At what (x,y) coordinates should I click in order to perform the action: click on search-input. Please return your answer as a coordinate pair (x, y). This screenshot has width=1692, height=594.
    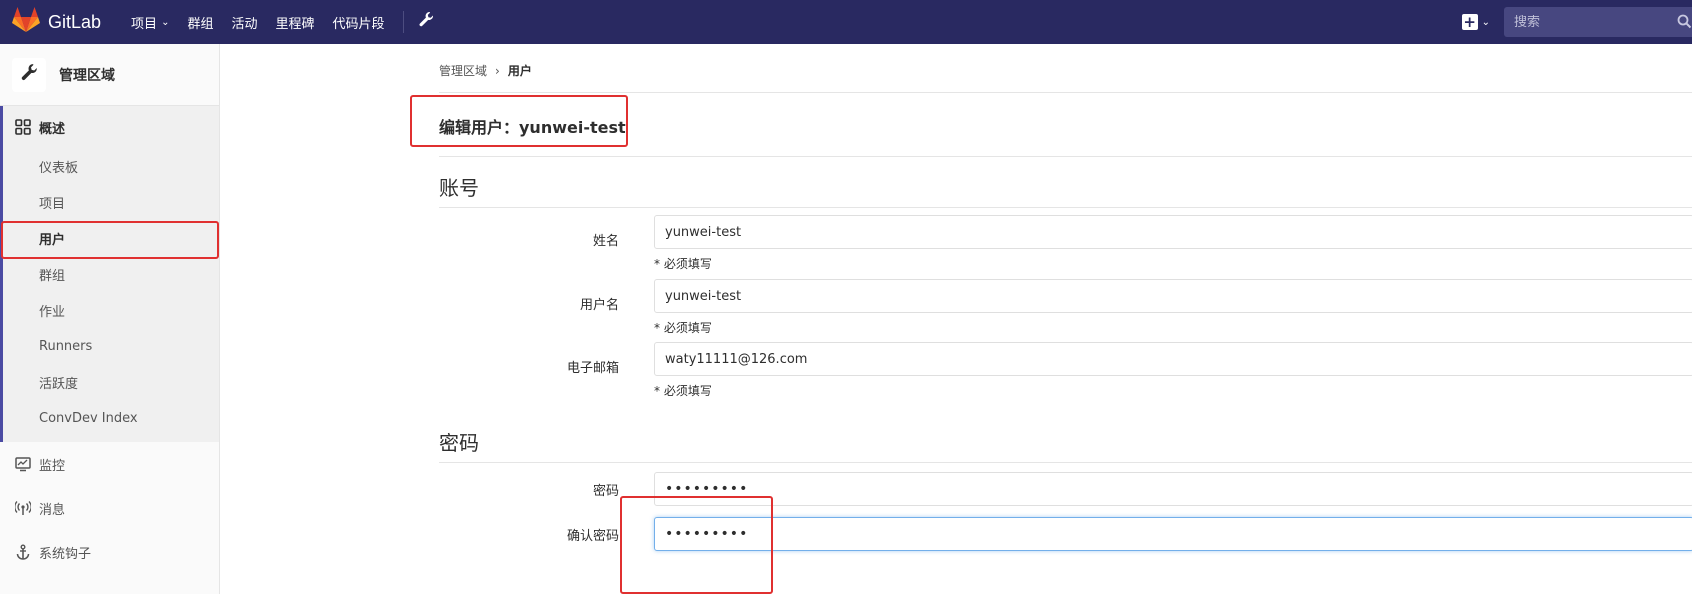
    Looking at the image, I should click on (1594, 22).